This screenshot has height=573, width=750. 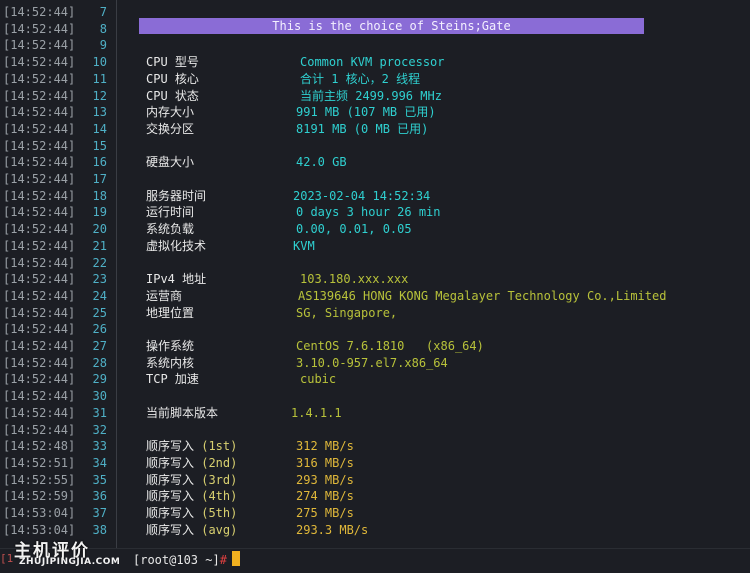 I want to click on info-label: 顺序写入 (2nd), so click(x=191, y=463).